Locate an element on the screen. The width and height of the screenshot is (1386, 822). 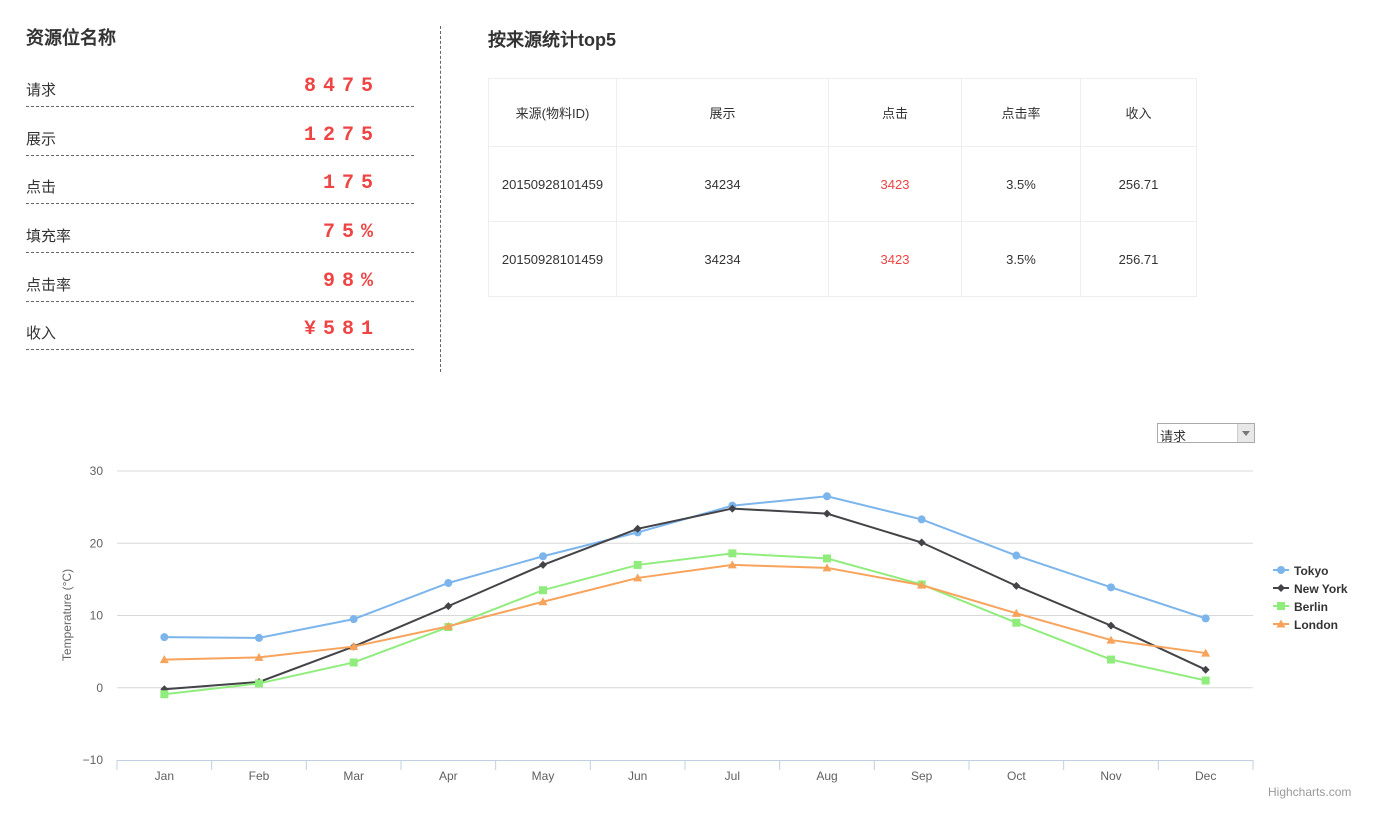
x-tick-label: Jun is located at coordinates (637, 776).